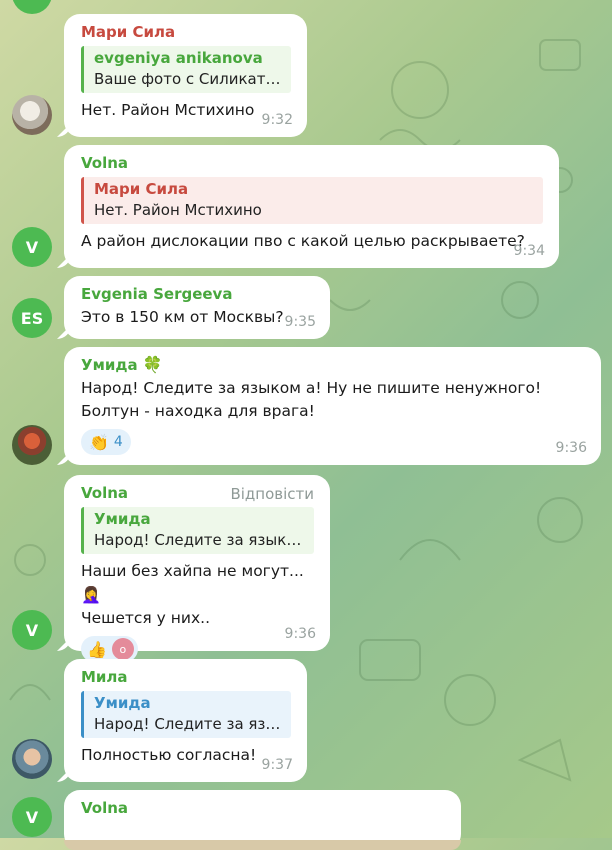 The width and height of the screenshot is (612, 850). Describe the element at coordinates (197, 294) in the screenshot. I see `sender-name: Evgenia Sergeeva` at that location.